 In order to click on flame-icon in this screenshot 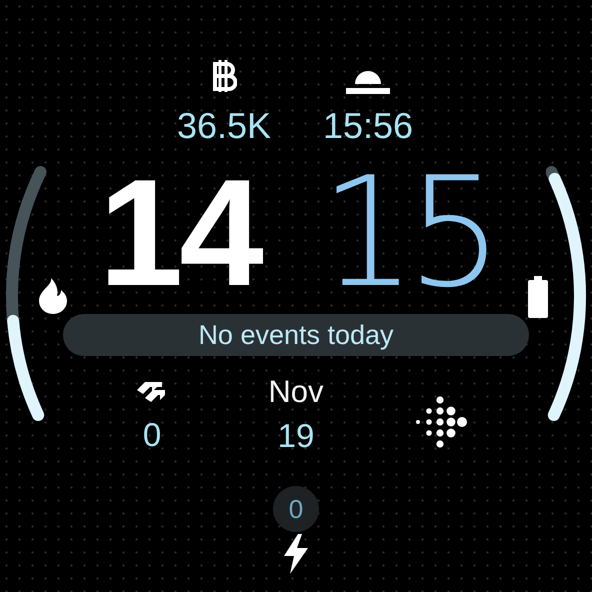, I will do `click(53, 296)`.